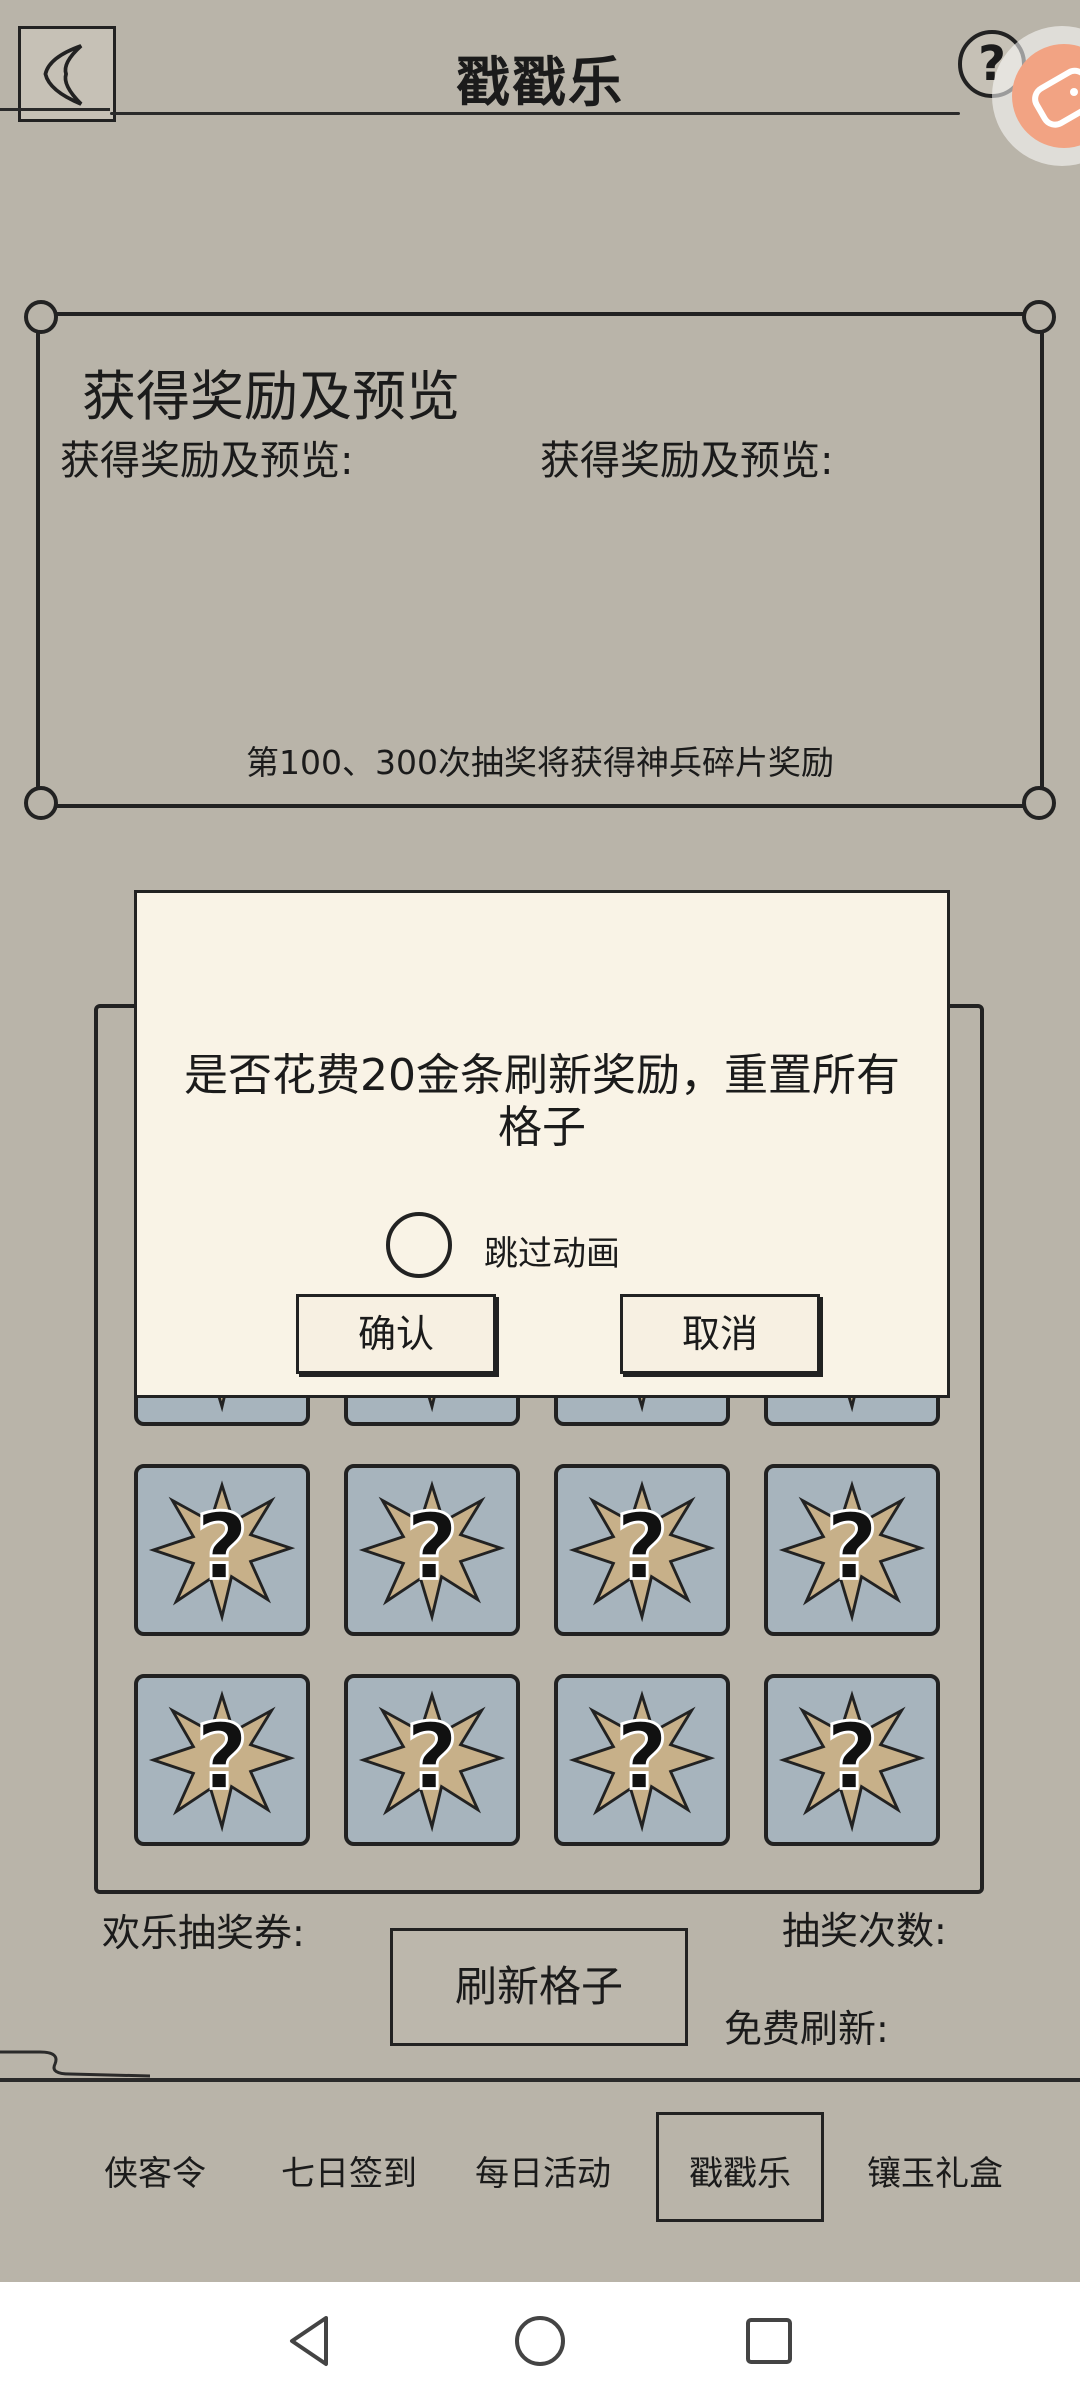 Image resolution: width=1080 pixels, height=2400 pixels. What do you see at coordinates (540, 2341) in the screenshot?
I see `circle-home-icon` at bounding box center [540, 2341].